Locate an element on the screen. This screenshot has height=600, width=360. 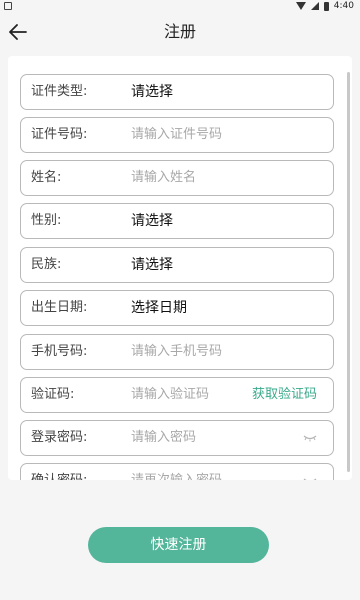
id-number-placeholder: 请输入证件号码 is located at coordinates (177, 134).